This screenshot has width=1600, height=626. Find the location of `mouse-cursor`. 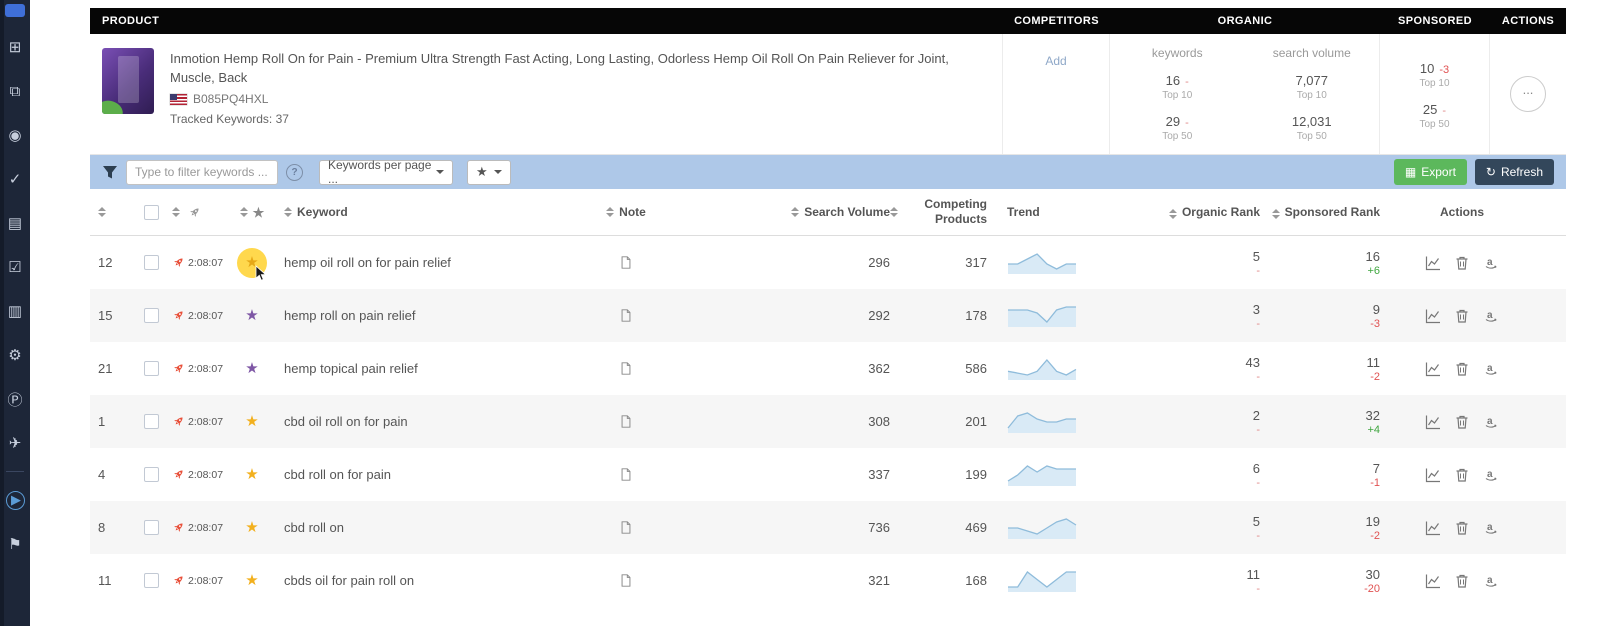

mouse-cursor is located at coordinates (261, 272).